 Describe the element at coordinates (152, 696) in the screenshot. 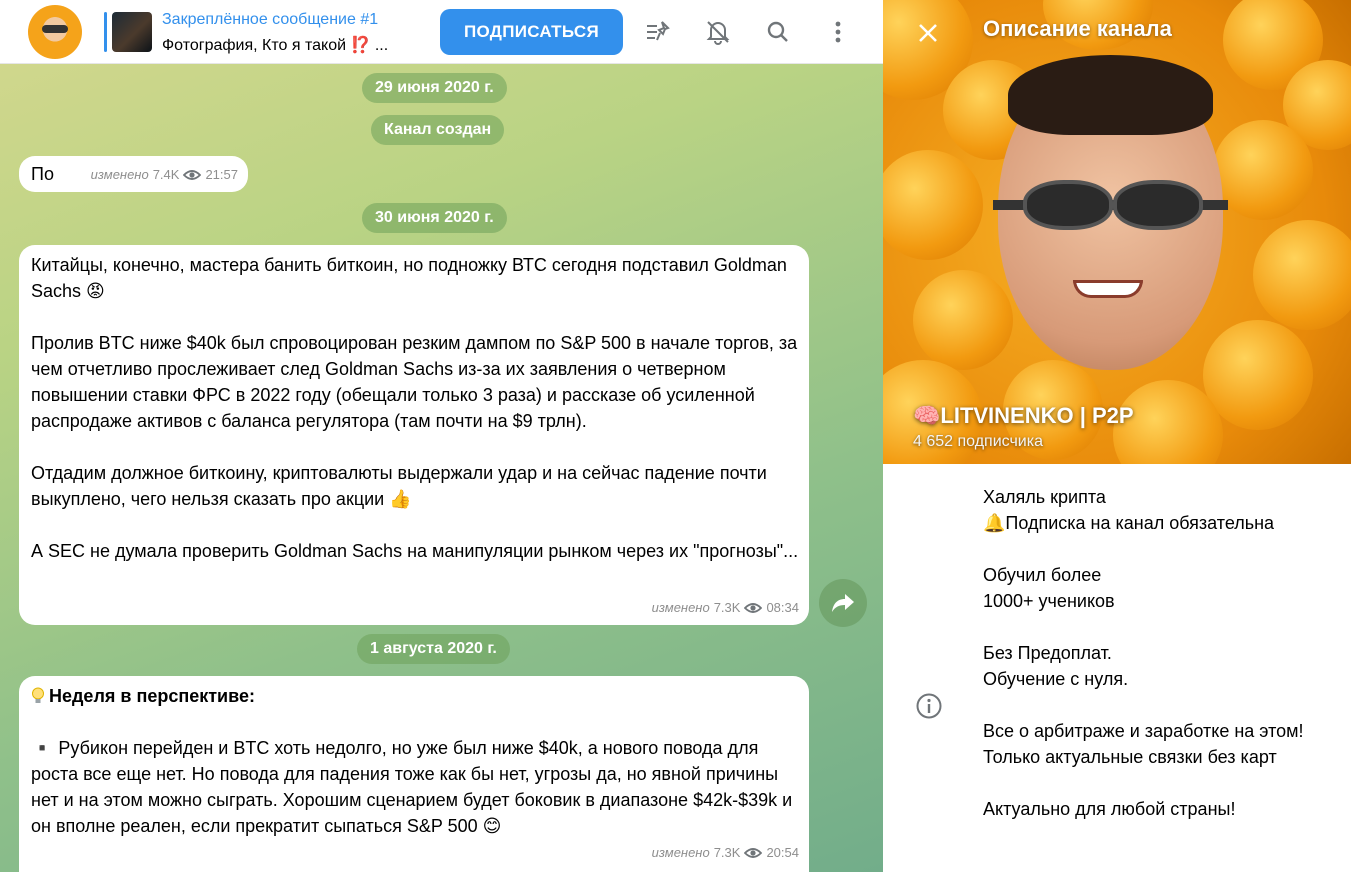

I see `message-heading: Неделя в перспективе:` at that location.